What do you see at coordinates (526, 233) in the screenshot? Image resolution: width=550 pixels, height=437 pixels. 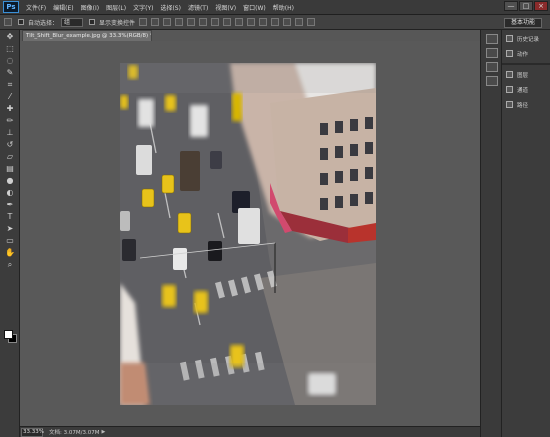 I see `panel-dock: 历史记录 动作 图层 通道 路径` at bounding box center [526, 233].